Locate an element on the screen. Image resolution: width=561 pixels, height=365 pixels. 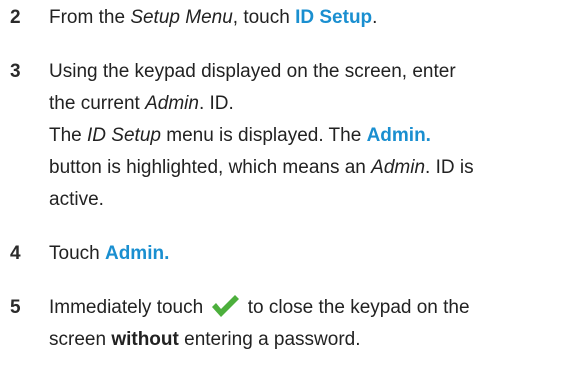
step-line: From the Setup Menu, touch ID Setup. is located at coordinates (299, 18).